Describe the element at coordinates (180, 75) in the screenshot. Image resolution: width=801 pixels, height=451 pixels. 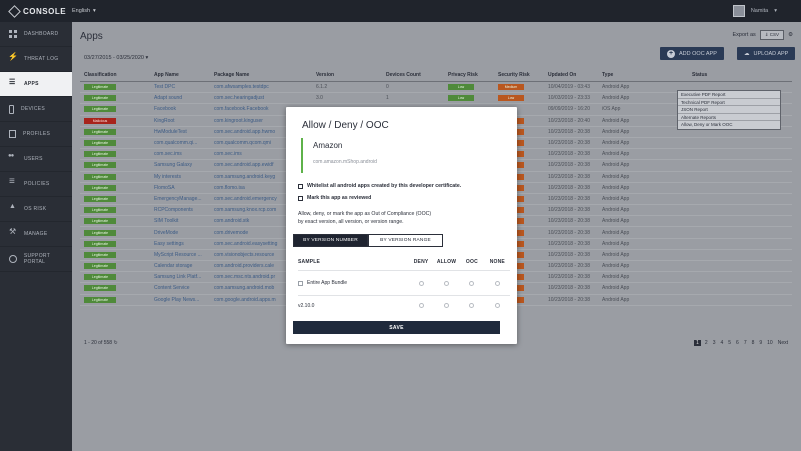
I see `col-app-name: App Name` at that location.